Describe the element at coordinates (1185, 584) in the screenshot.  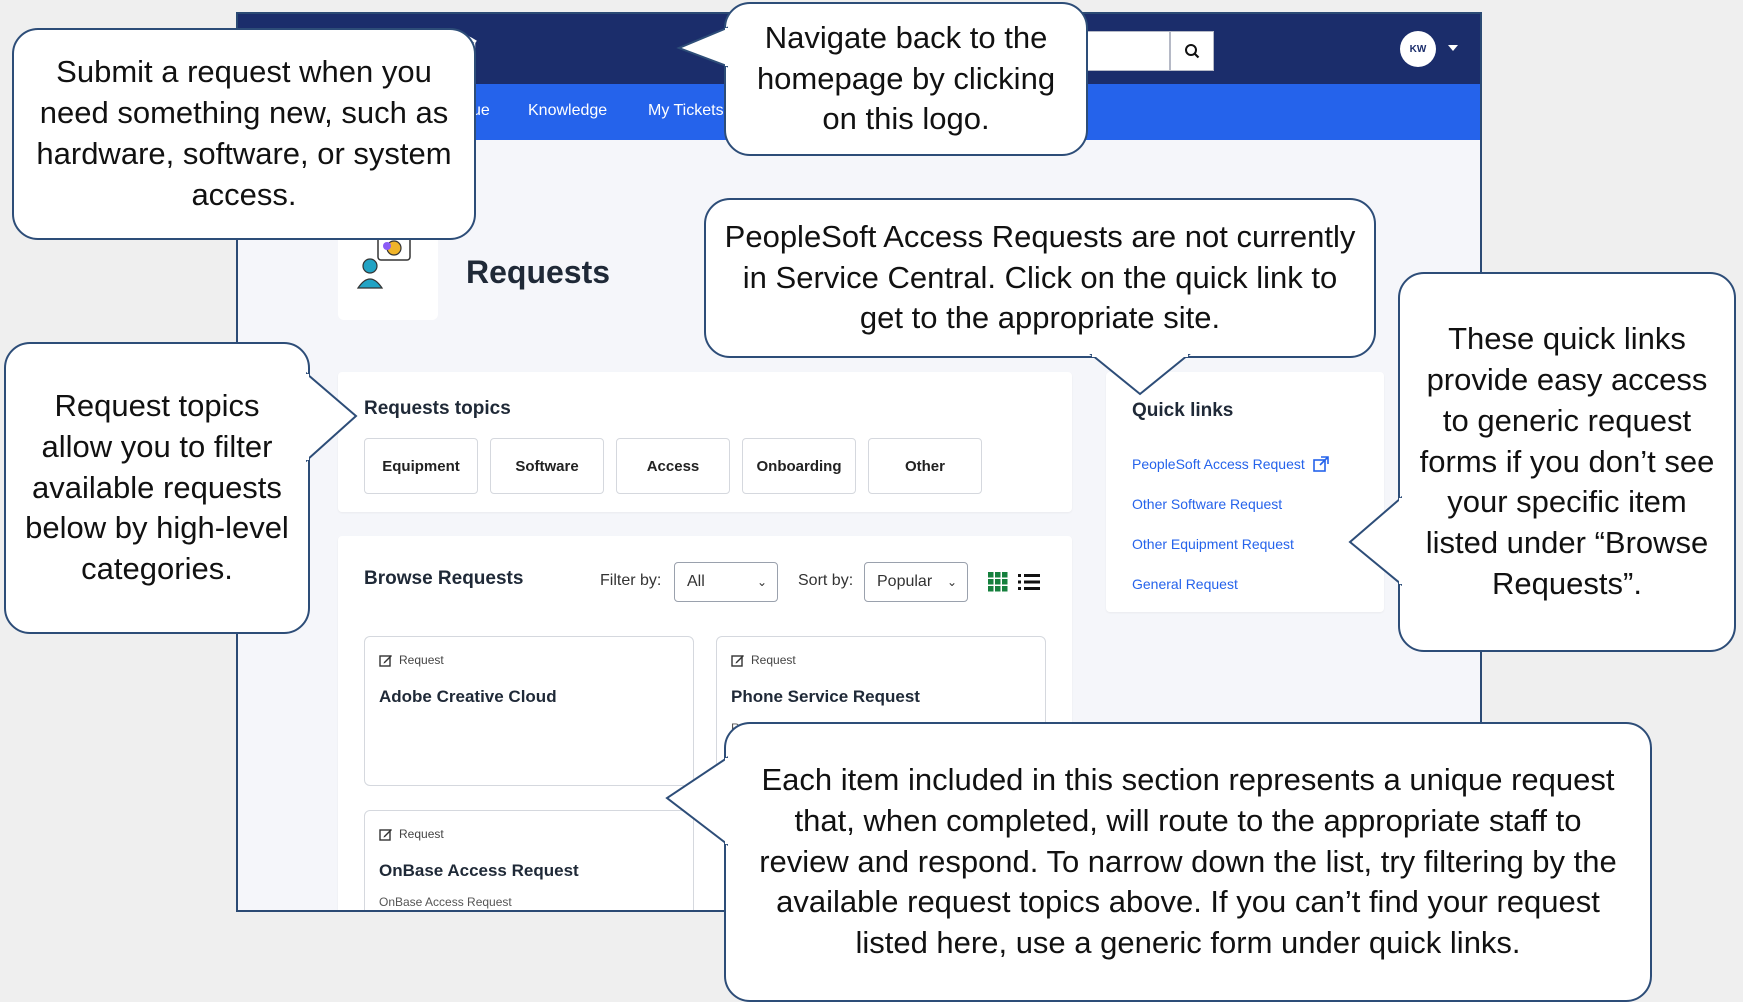
I see `quick-link-general-request: General Request` at that location.